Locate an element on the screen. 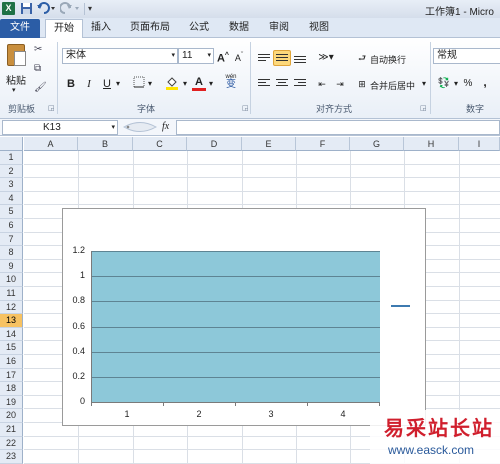  phonetic-guide-button: wén 变 is located at coordinates (231, 82).